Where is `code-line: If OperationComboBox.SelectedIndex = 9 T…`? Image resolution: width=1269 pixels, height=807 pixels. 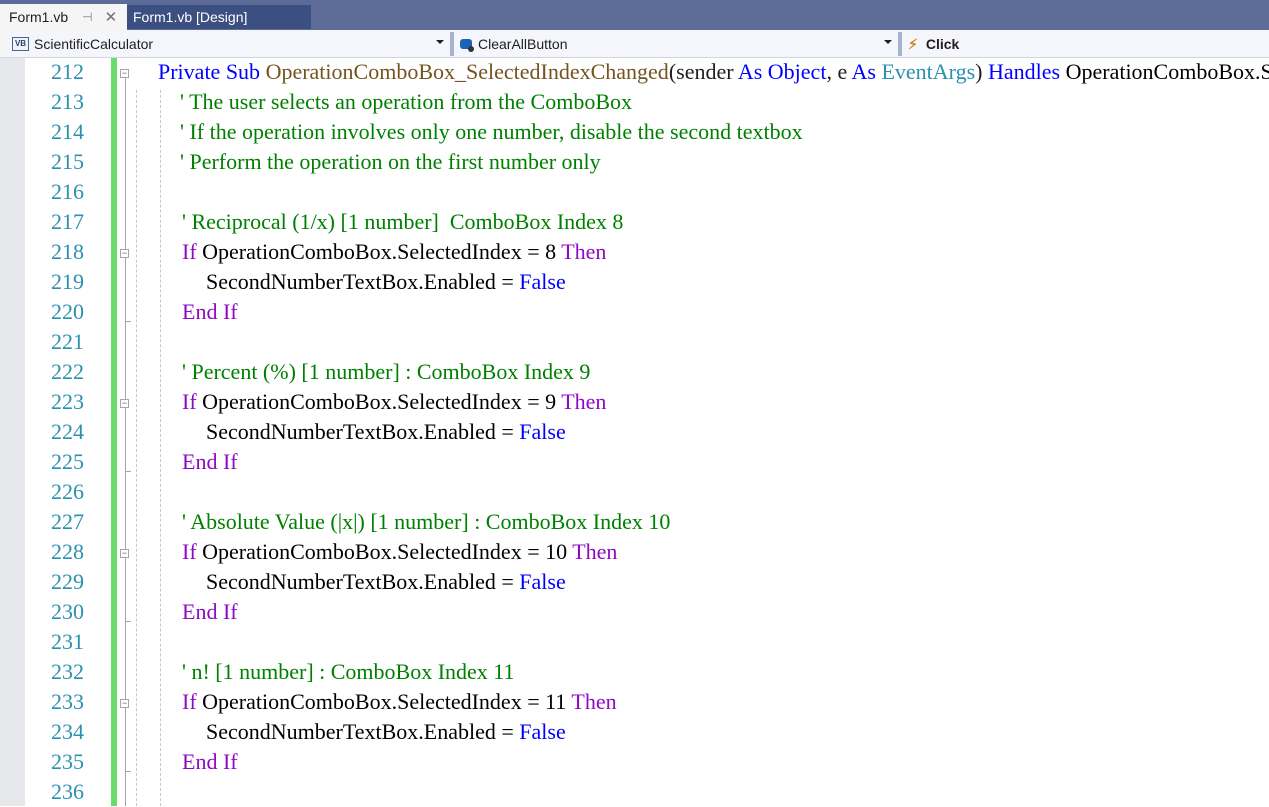 code-line: If OperationComboBox.SelectedIndex = 9 T… is located at coordinates (394, 402).